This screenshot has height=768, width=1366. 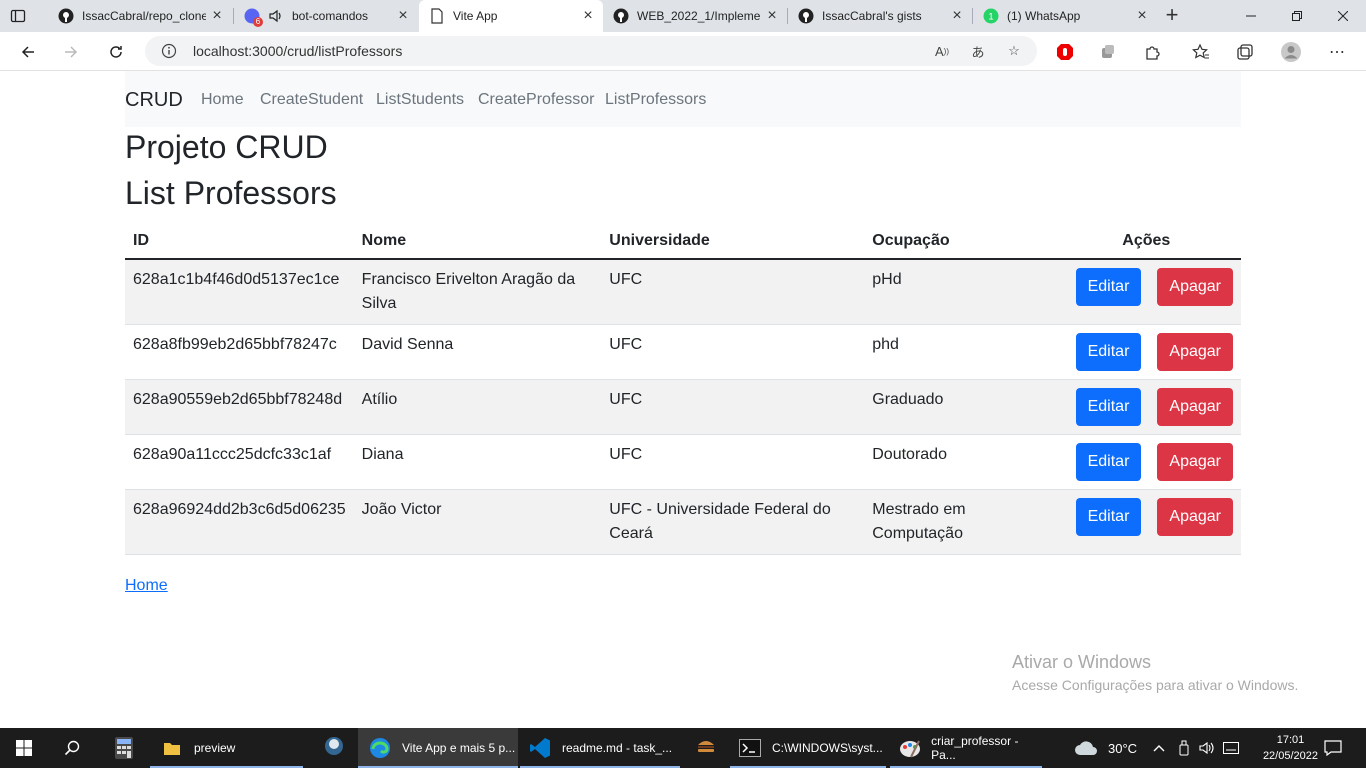 What do you see at coordinates (420, 100) in the screenshot?
I see `nav-link-list-students: ListStudents` at bounding box center [420, 100].